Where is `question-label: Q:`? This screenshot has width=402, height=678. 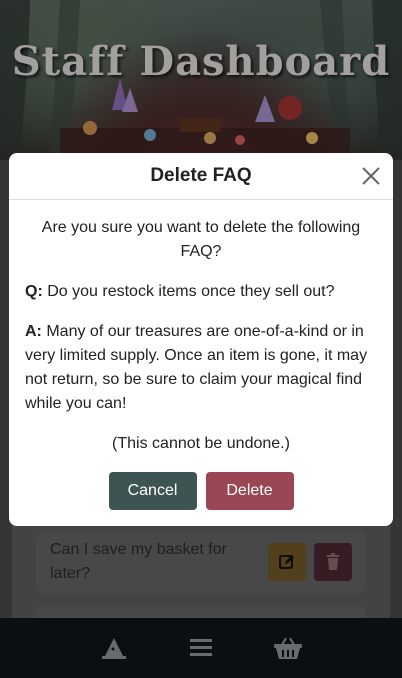 question-label: Q: is located at coordinates (34, 291).